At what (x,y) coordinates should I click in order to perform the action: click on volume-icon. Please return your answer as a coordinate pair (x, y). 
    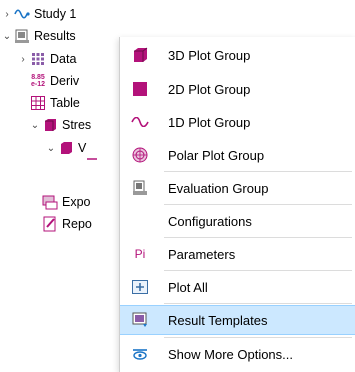
    Looking at the image, I should click on (66, 148).